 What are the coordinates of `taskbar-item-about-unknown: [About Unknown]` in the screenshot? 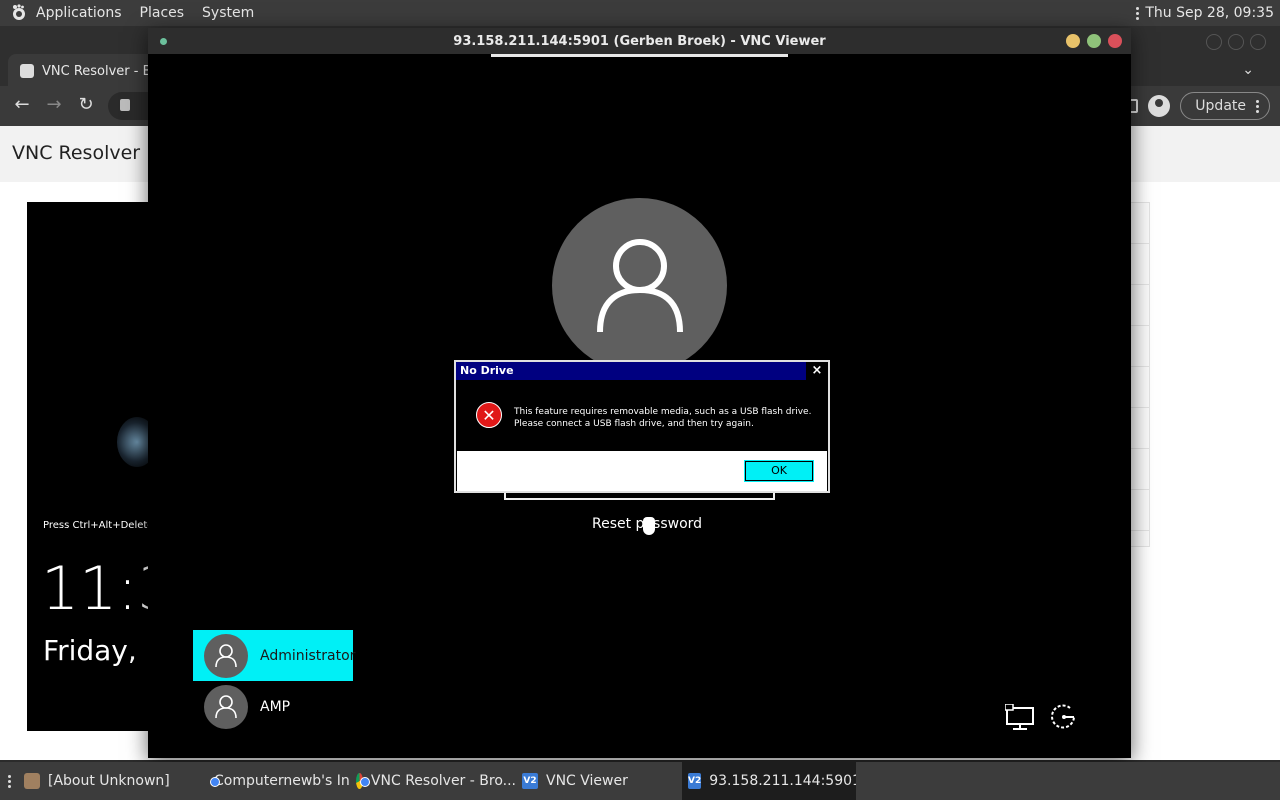 It's located at (101, 781).